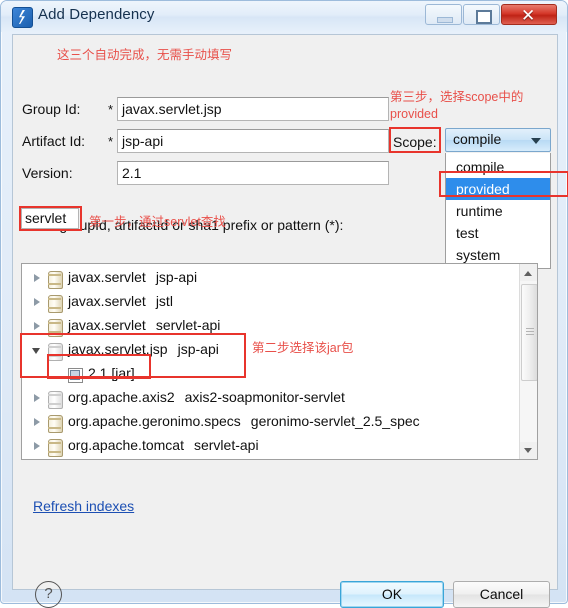 The height and width of the screenshot is (608, 568). Describe the element at coordinates (154, 421) in the screenshot. I see `tree-group-id: org.apache.geronimo.specs` at that location.